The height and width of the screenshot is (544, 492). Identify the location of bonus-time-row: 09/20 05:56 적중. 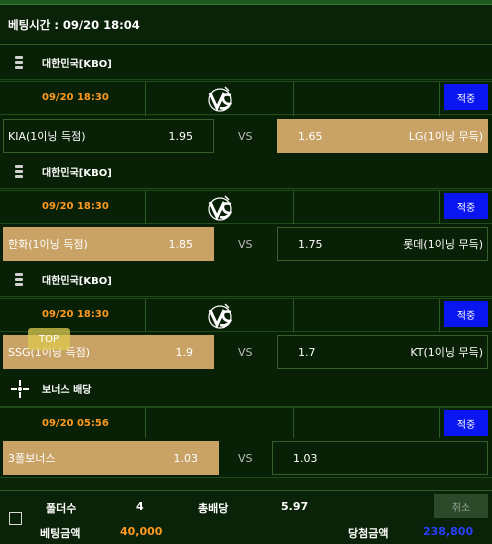
(246, 424).